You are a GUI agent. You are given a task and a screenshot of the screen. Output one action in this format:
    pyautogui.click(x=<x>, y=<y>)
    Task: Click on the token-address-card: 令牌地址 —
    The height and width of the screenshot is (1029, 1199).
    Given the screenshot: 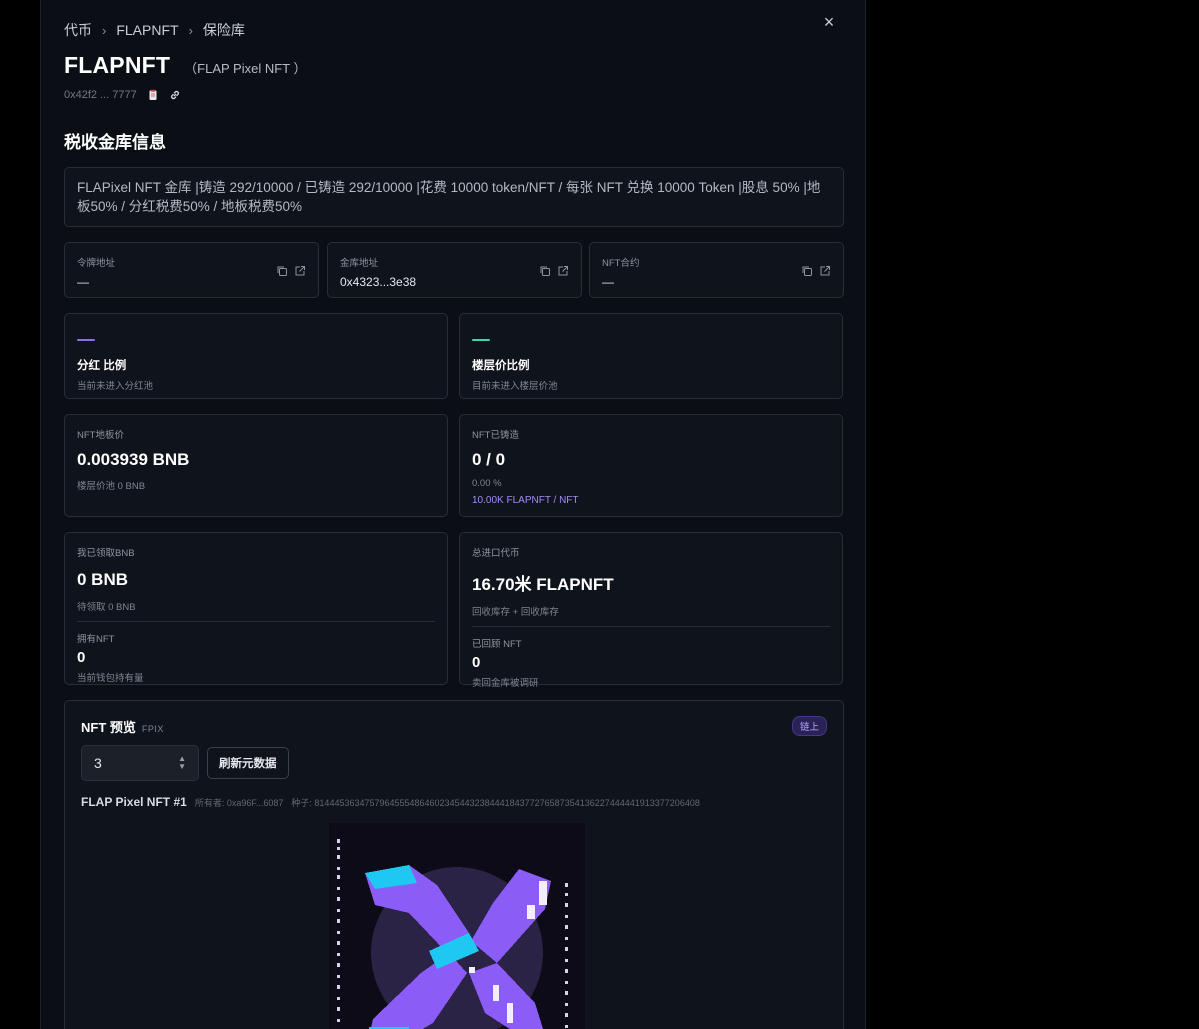 What is the action you would take?
    pyautogui.click(x=191, y=270)
    